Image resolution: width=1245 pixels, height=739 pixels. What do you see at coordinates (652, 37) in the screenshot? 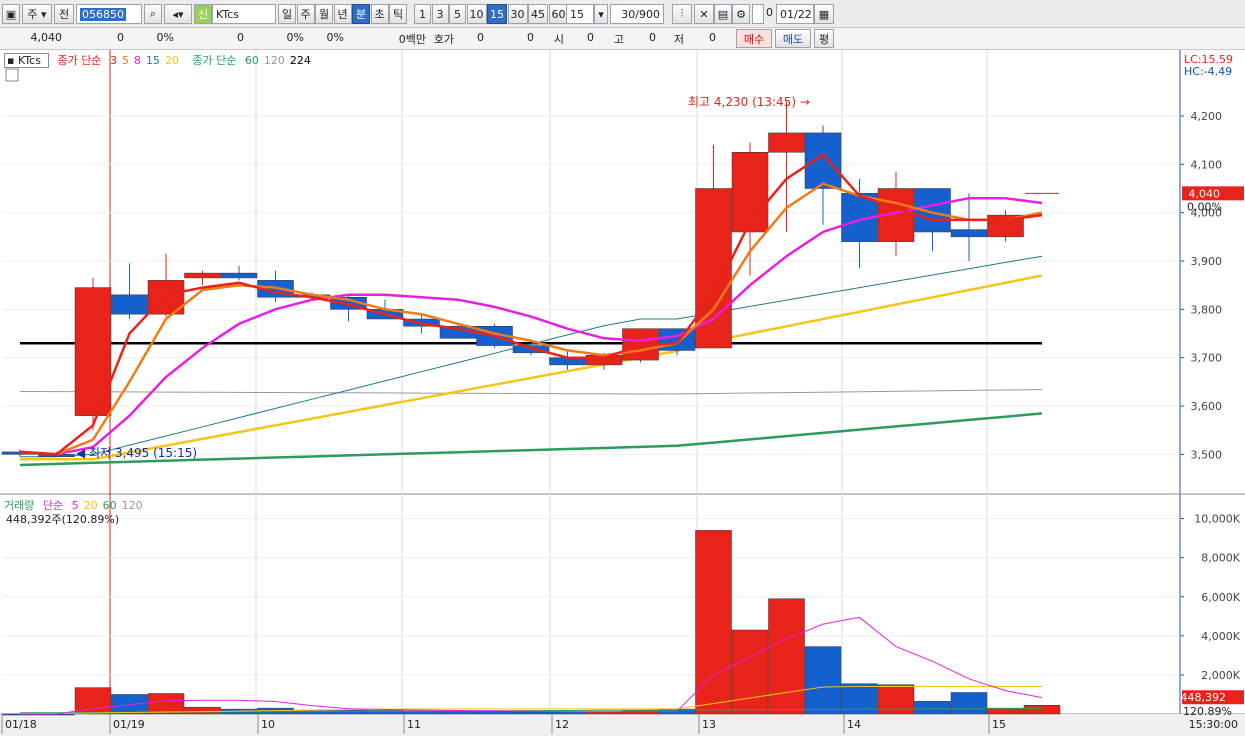
I see `high-value: 0` at bounding box center [652, 37].